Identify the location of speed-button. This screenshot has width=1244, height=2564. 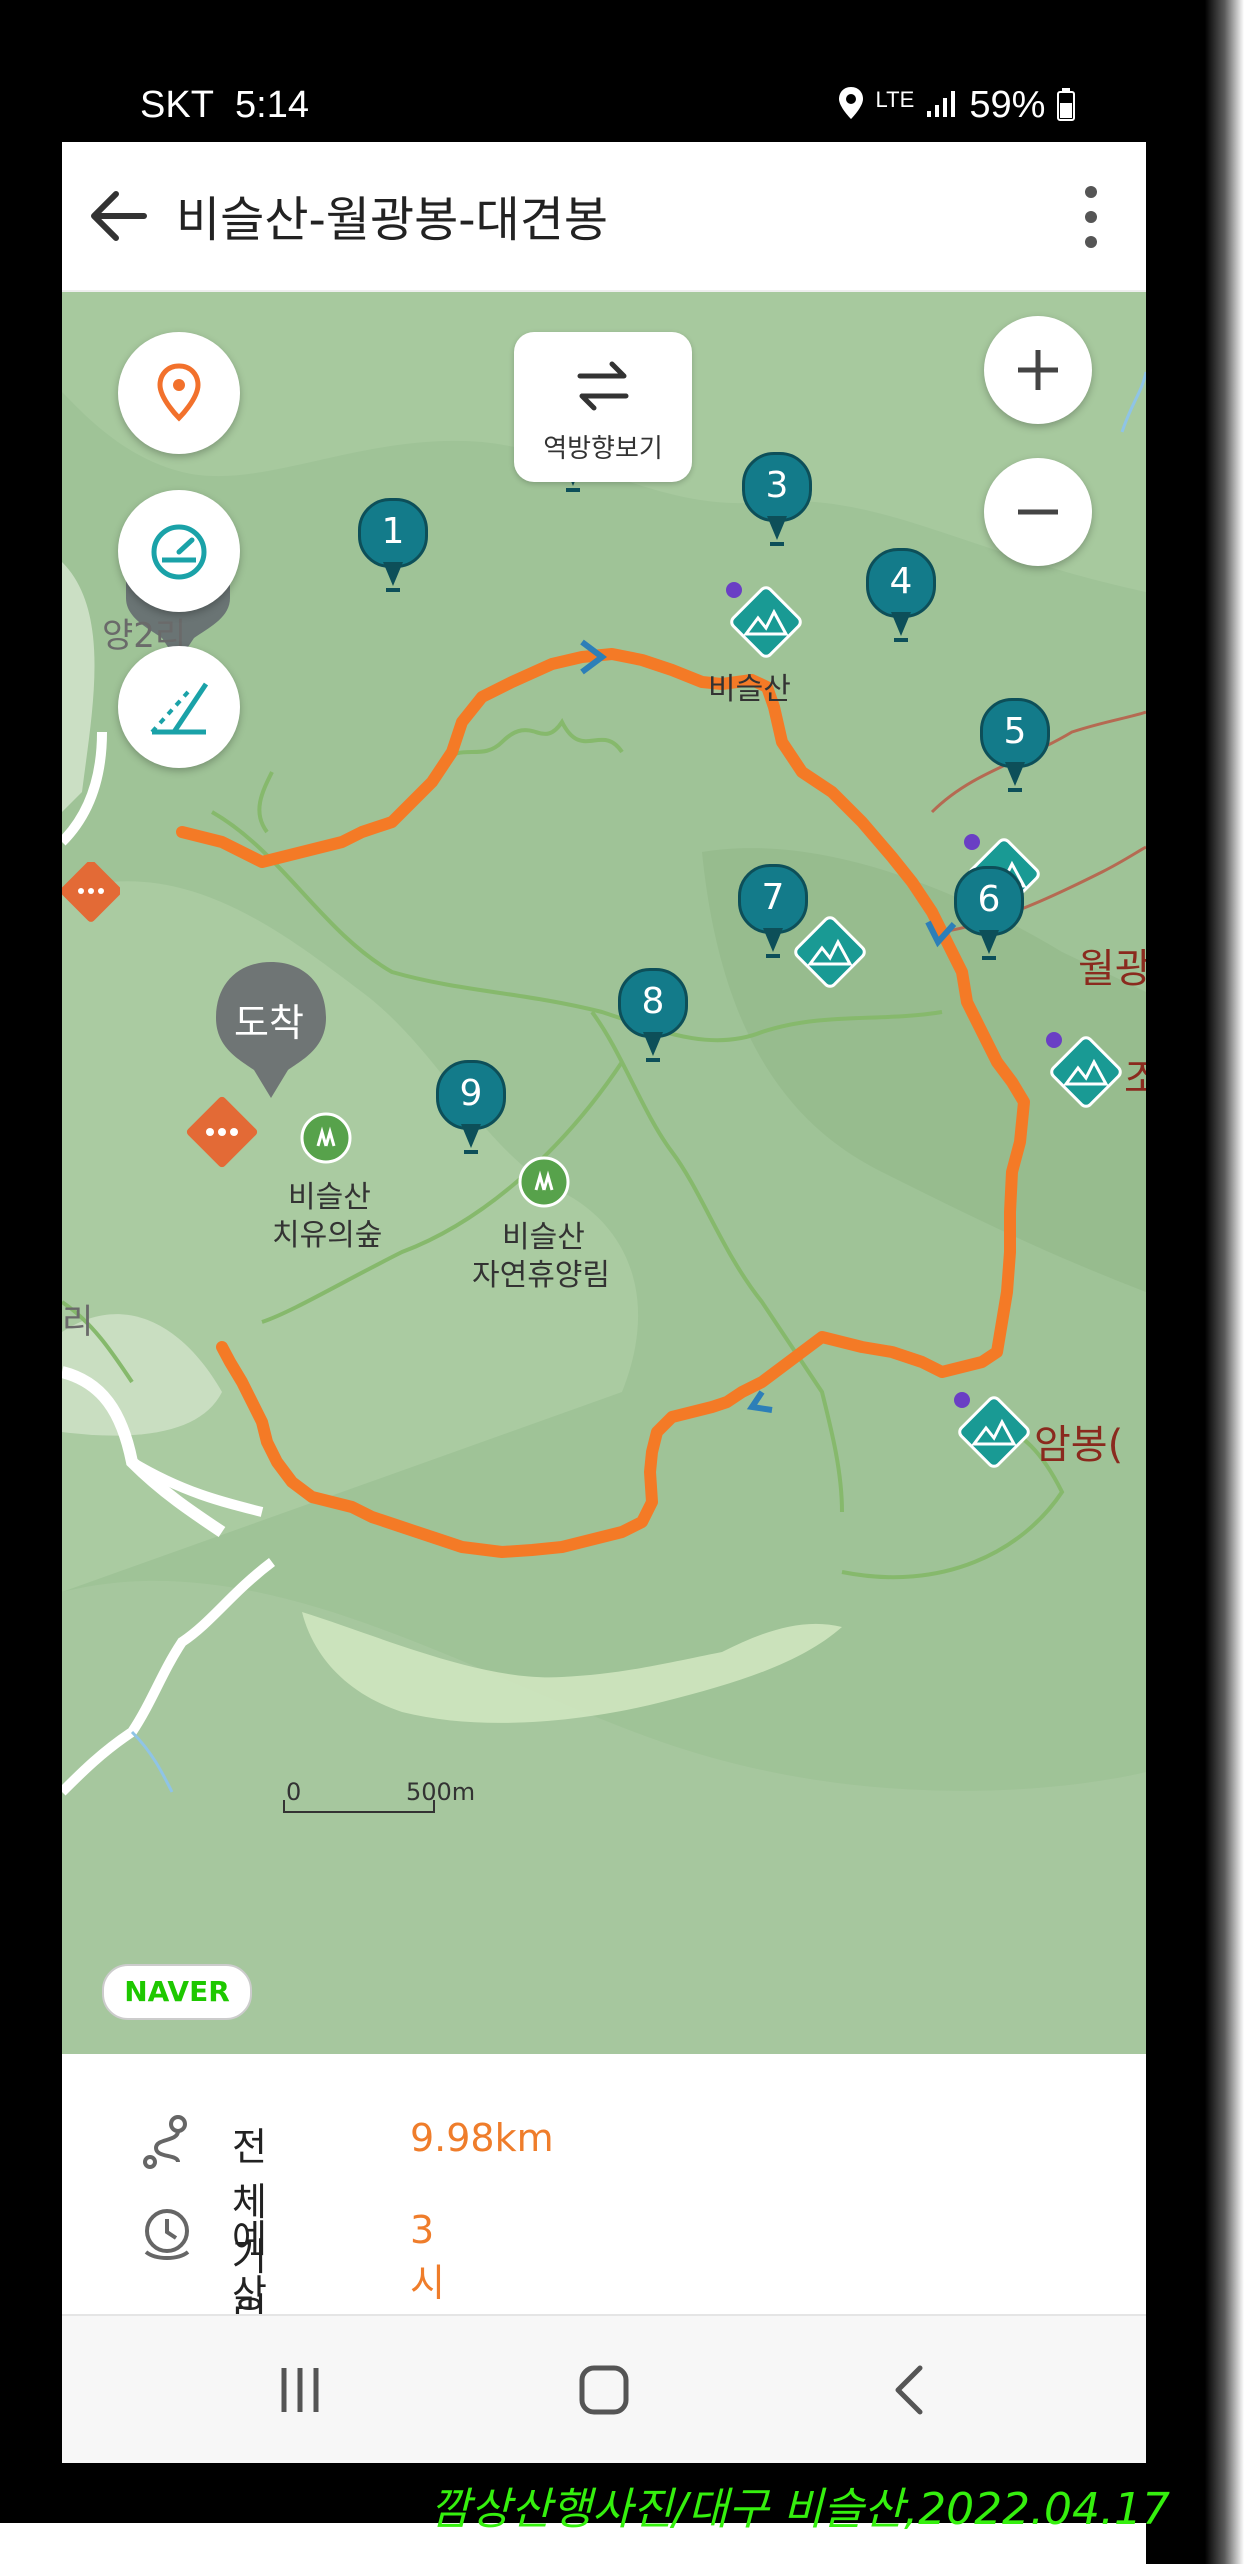
(179, 551).